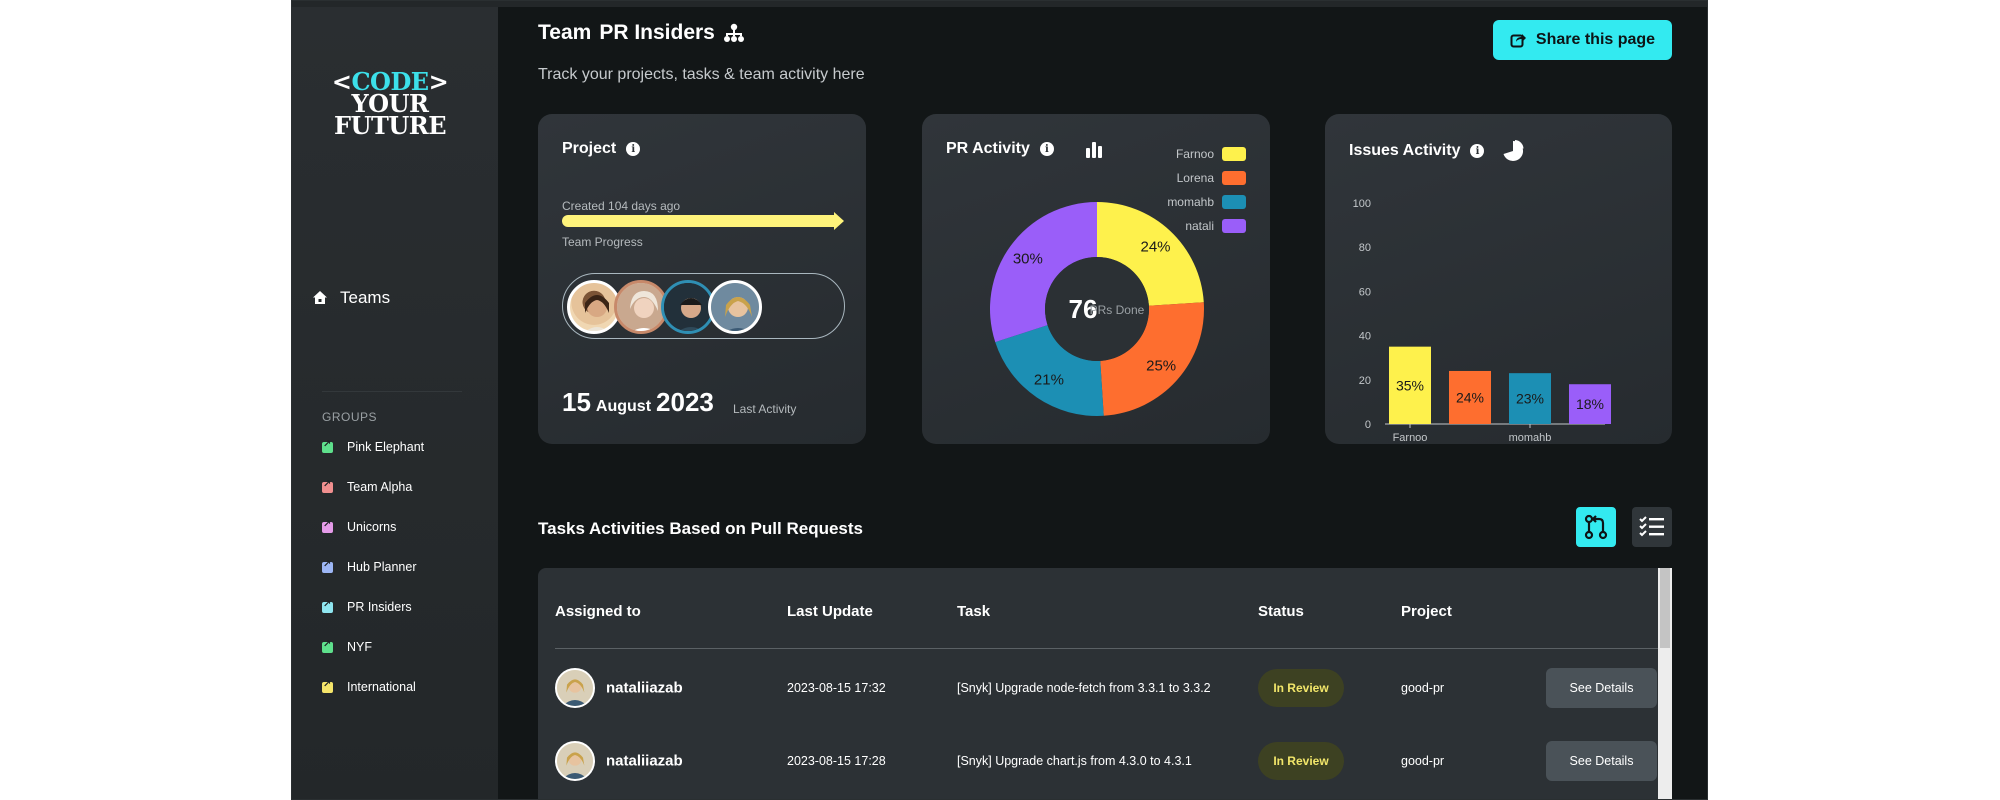 This screenshot has height=800, width=2000. Describe the element at coordinates (1028, 259) in the screenshot. I see `donut-slice-label: 30%` at that location.